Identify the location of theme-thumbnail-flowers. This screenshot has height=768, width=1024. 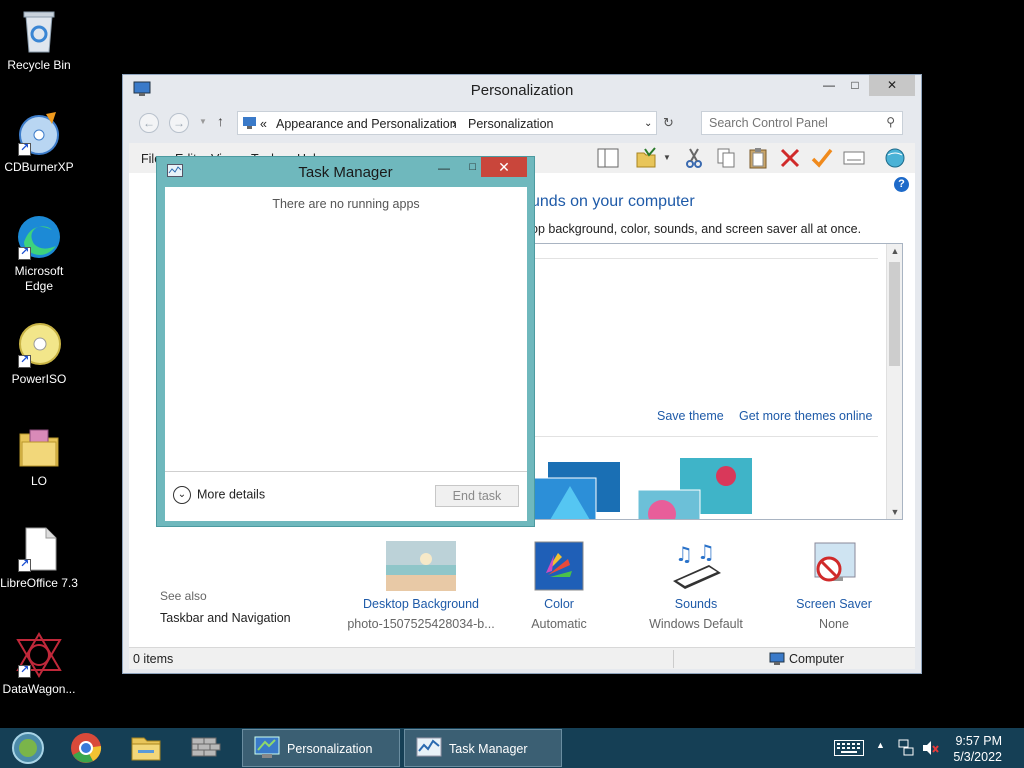
(697, 487).